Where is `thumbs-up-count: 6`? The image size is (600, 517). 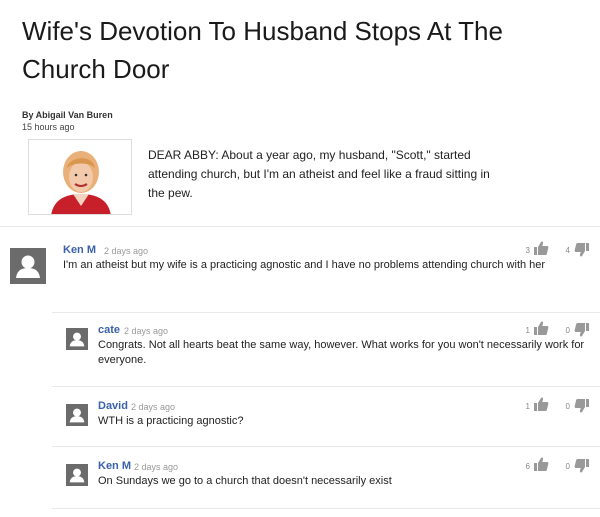 thumbs-up-count: 6 is located at coordinates (527, 466).